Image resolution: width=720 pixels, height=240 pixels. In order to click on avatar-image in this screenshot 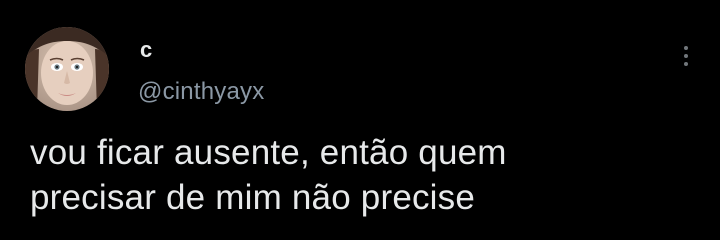, I will do `click(67, 69)`.